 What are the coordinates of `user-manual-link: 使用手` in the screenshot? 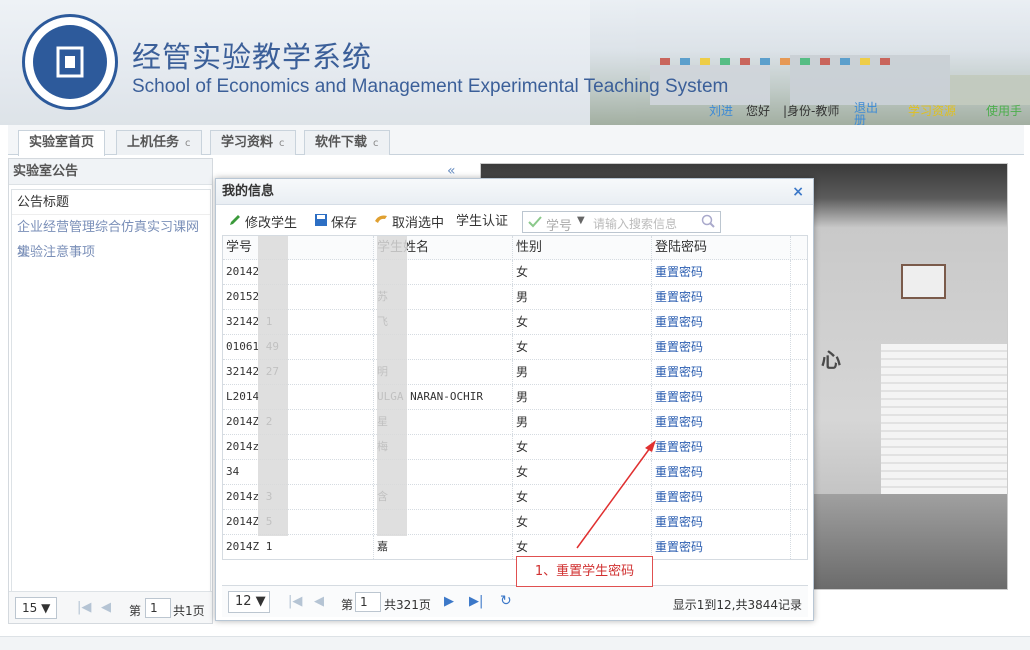 It's located at (1004, 110).